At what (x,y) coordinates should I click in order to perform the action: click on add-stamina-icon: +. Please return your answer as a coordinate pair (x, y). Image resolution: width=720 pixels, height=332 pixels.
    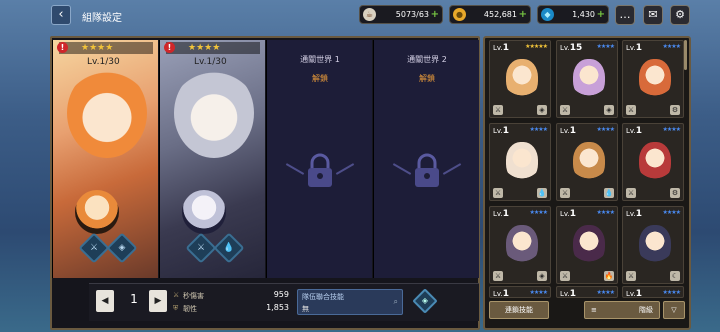
    Looking at the image, I should click on (435, 14).